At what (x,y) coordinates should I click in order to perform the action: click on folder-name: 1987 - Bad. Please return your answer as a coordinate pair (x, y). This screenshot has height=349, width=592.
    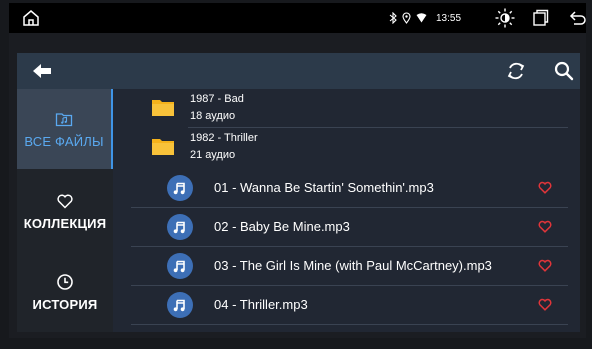
    Looking at the image, I should click on (217, 99).